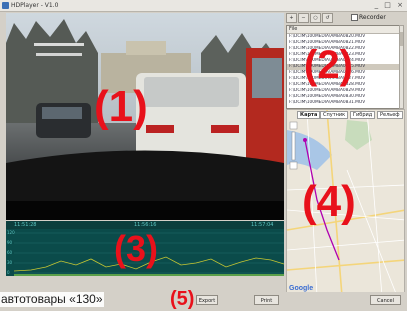 This screenshot has width=407, height=311. Describe the element at coordinates (25, 225) in the screenshot. I see `graph-time-left: 11:51:28` at that location.